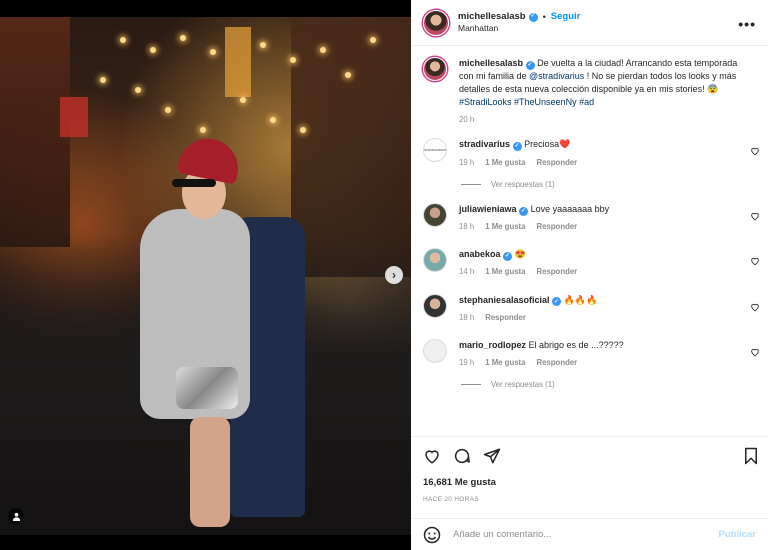 Image resolution: width=768 pixels, height=550 pixels. What do you see at coordinates (738, 534) in the screenshot?
I see `publish-button: Publicar` at bounding box center [738, 534].